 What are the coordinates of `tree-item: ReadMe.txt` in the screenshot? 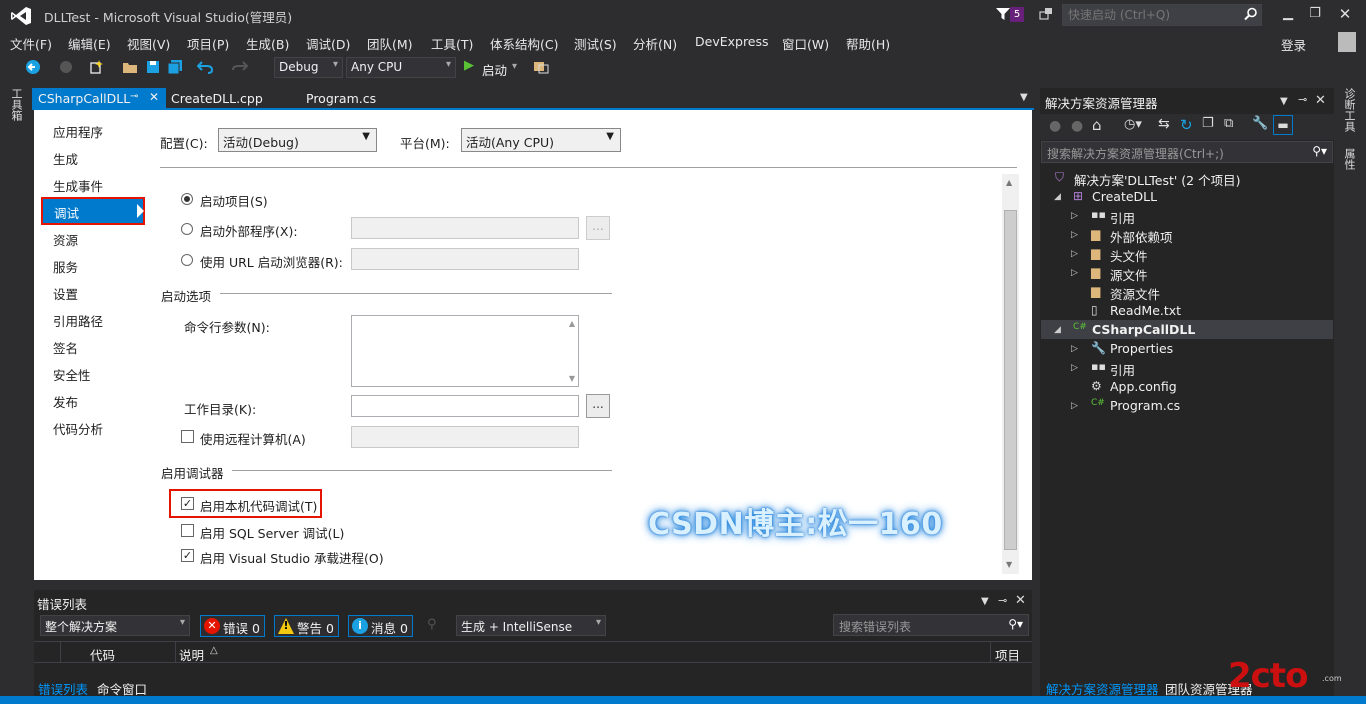 It's located at (1145, 310).